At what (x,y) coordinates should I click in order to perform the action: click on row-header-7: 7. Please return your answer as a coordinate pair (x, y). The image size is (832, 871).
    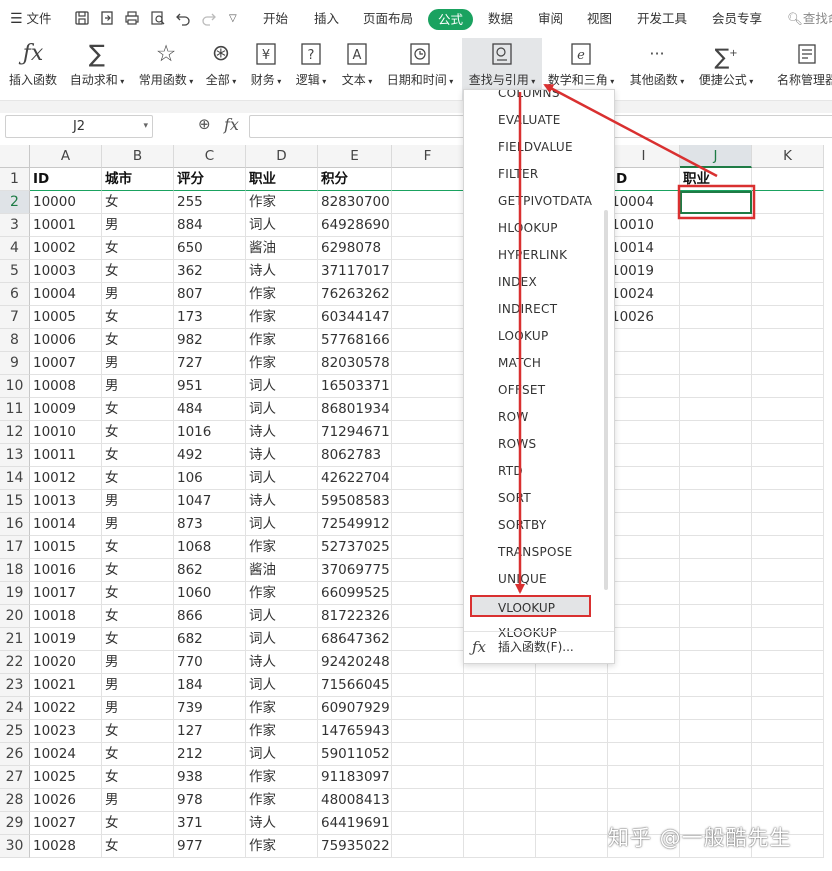
    Looking at the image, I should click on (15, 317).